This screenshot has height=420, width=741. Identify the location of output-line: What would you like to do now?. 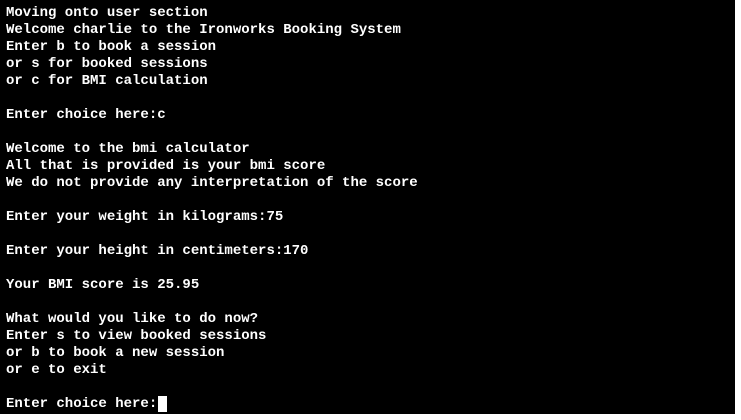
(132, 319).